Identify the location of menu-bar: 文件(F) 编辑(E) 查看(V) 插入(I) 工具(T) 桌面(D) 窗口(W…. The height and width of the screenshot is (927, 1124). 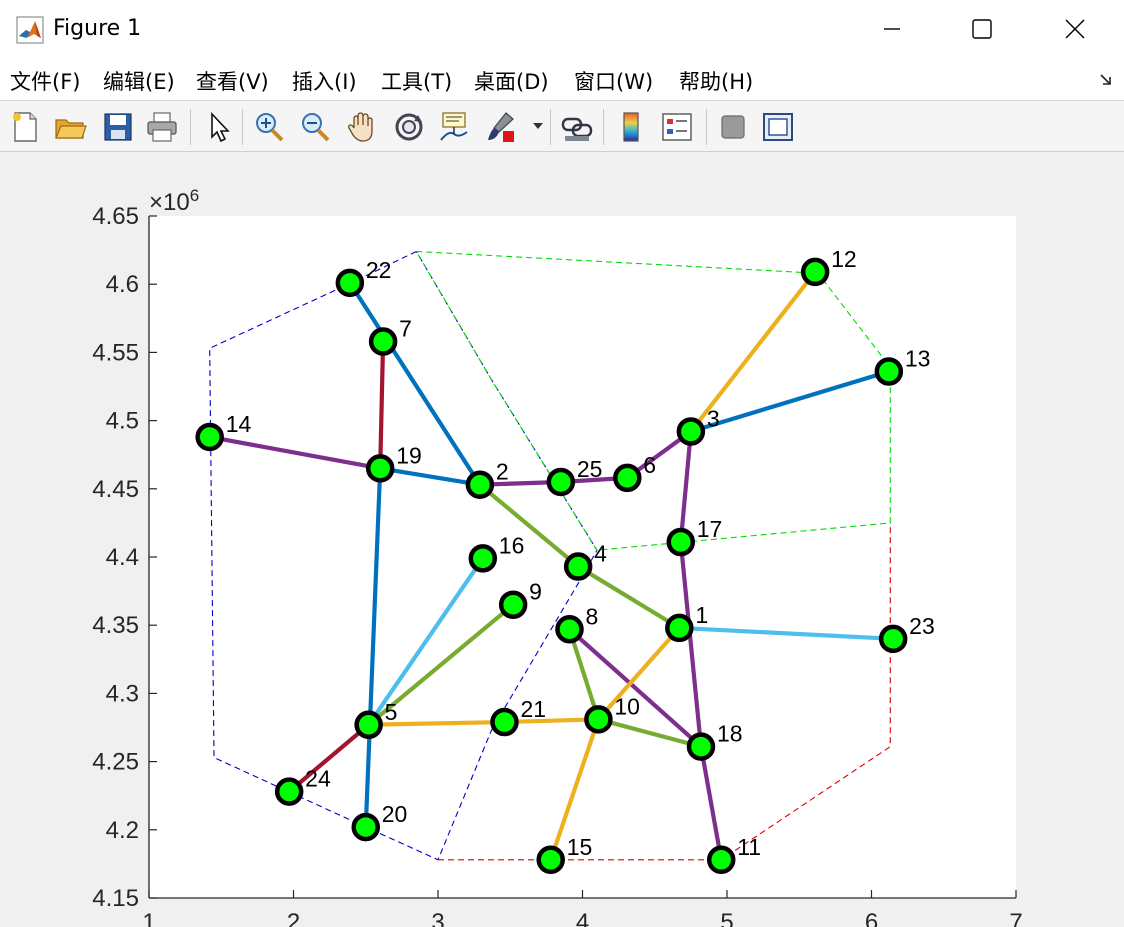
(562, 79).